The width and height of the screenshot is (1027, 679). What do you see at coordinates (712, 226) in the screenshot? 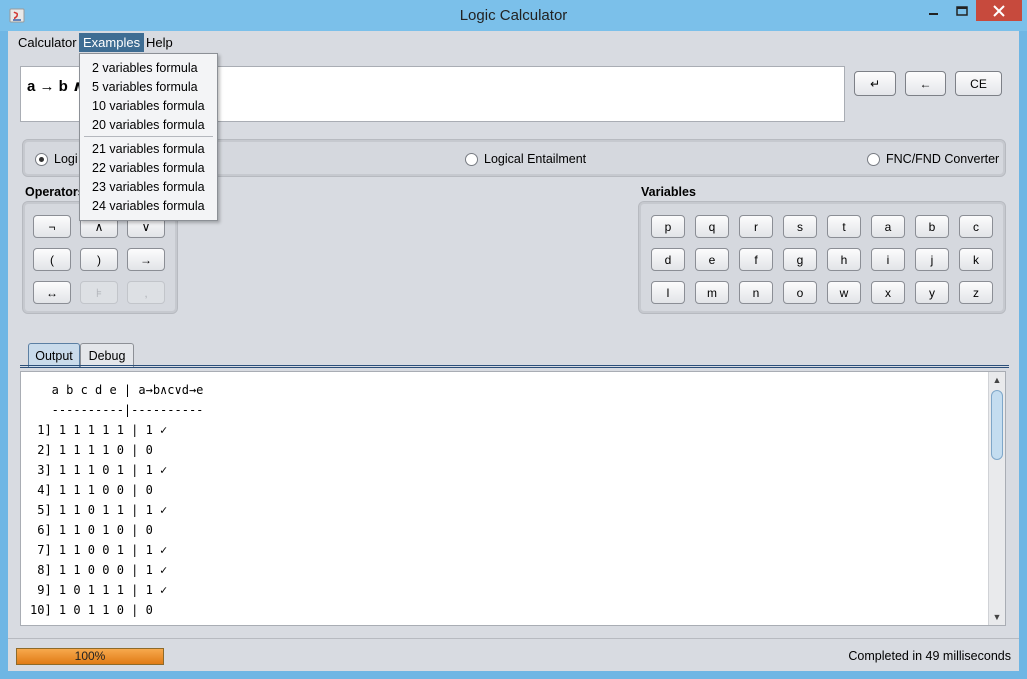
I see `variable-key-q: q` at bounding box center [712, 226].